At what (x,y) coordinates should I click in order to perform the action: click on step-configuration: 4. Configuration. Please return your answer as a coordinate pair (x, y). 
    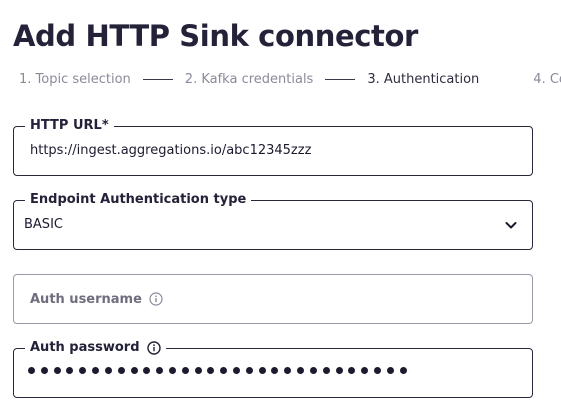
    Looking at the image, I should click on (547, 79).